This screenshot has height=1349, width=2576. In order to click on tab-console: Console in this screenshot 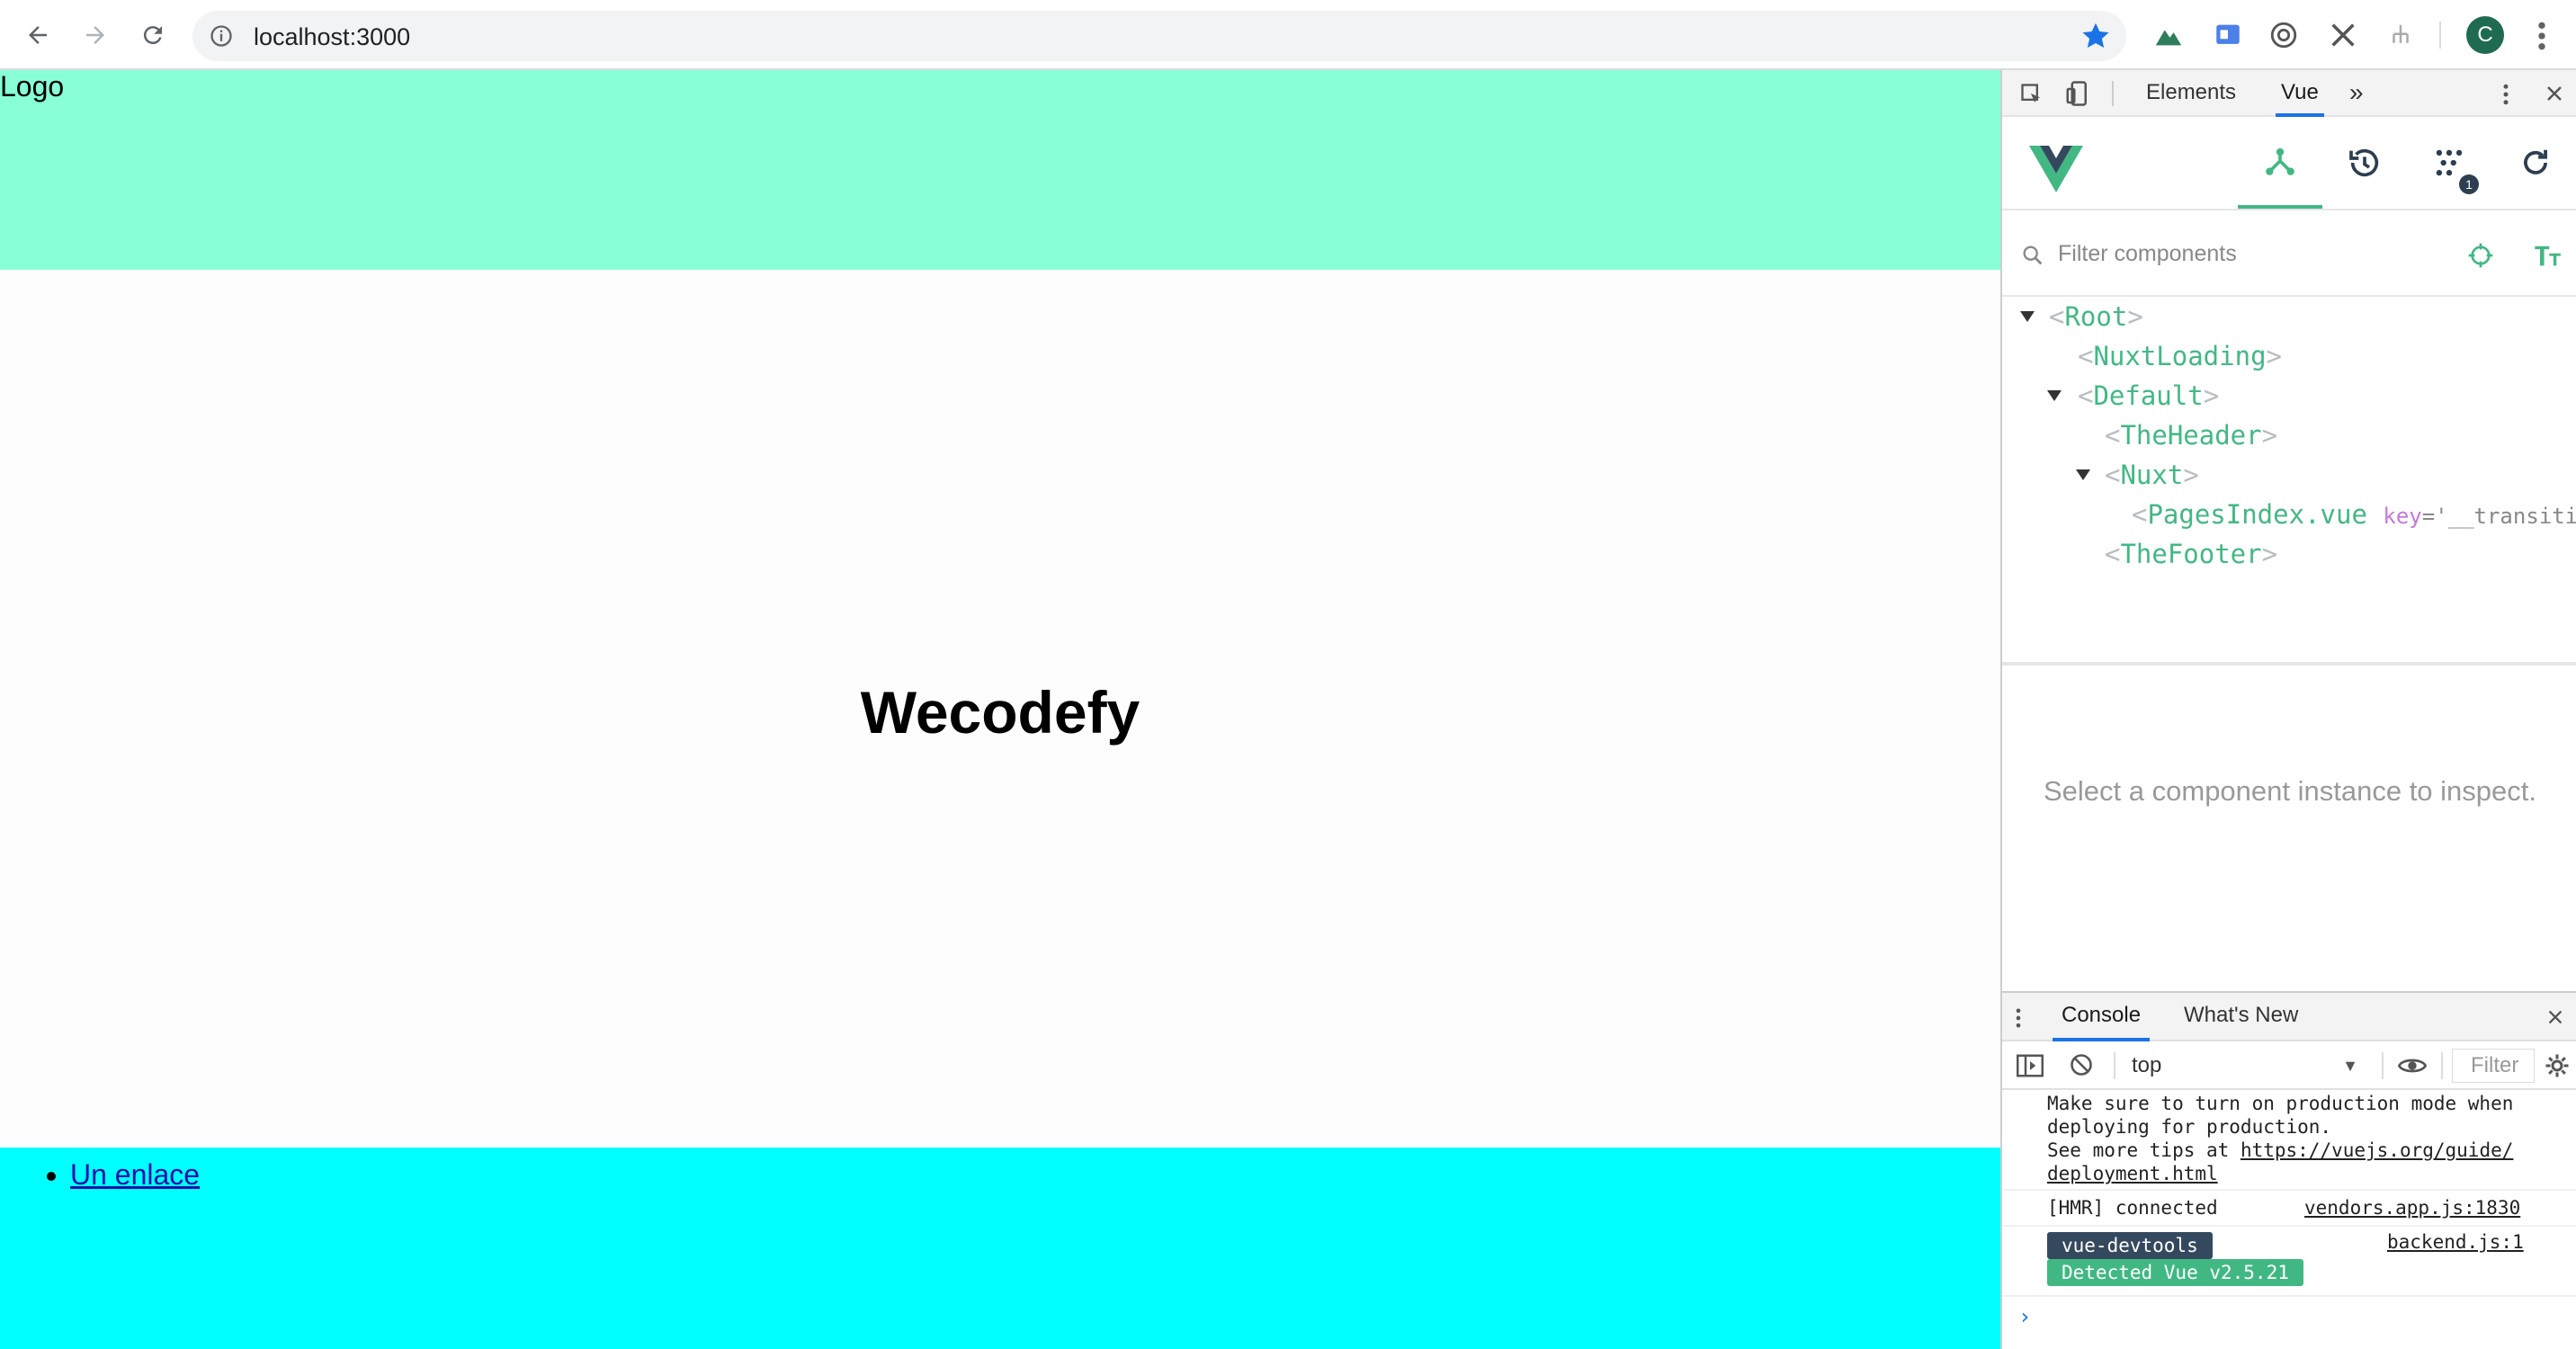, I will do `click(2102, 1017)`.